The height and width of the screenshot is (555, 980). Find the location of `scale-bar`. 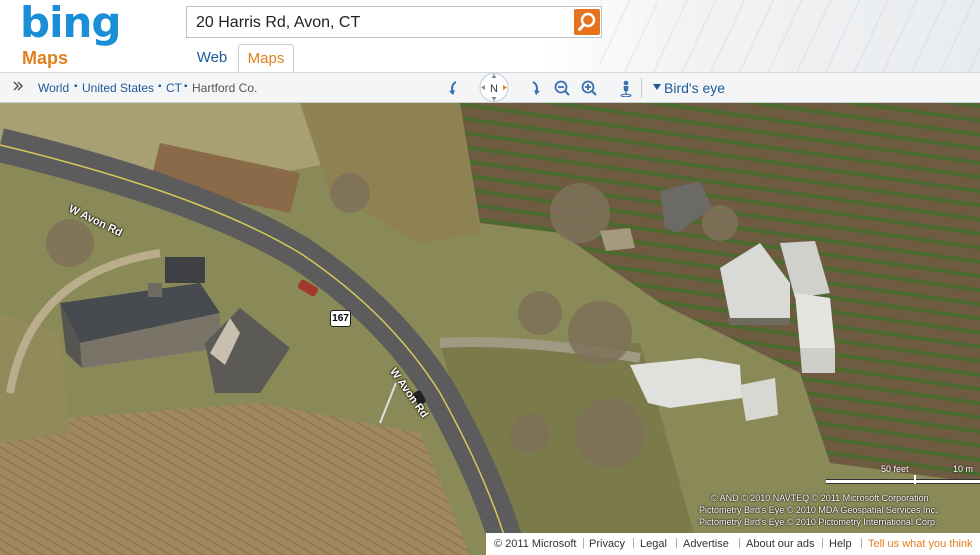

scale-bar is located at coordinates (903, 481).